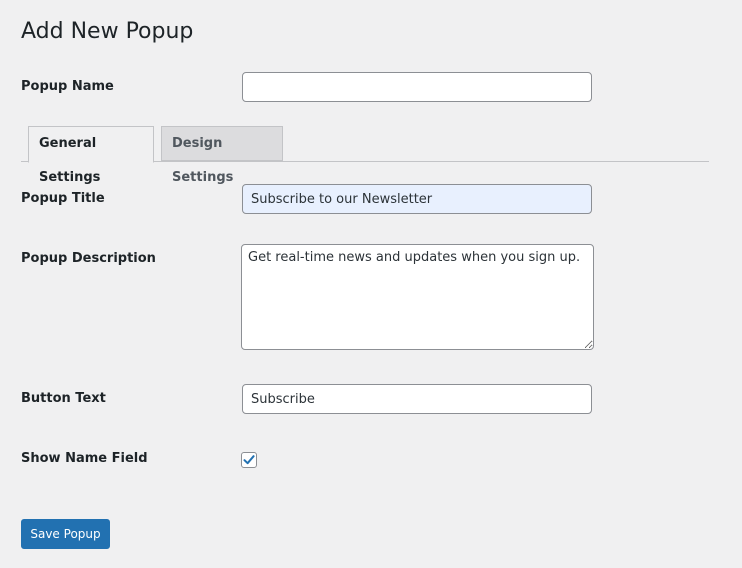 The image size is (742, 568). I want to click on checkmark-icon, so click(249, 460).